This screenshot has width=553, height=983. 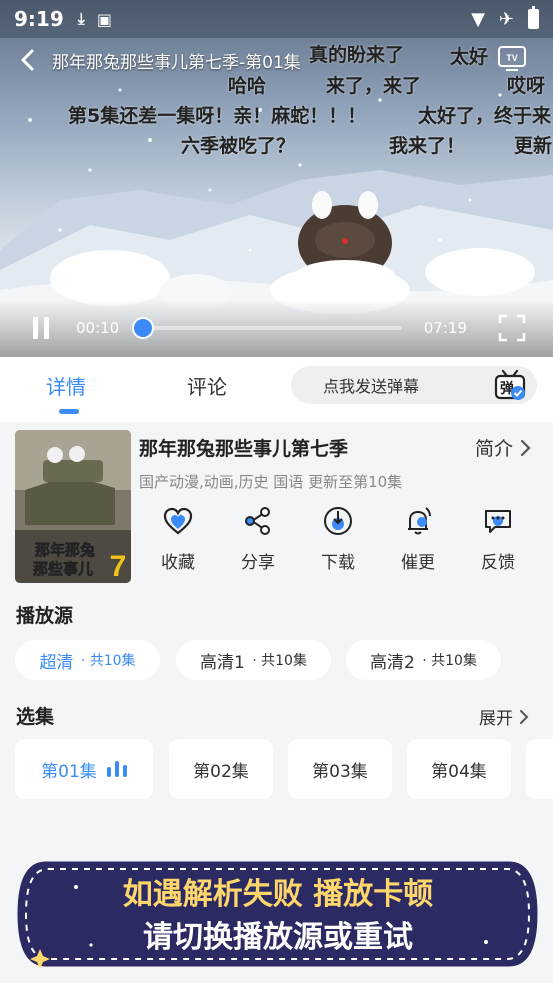 I want to click on now-playing-icon, so click(x=116, y=769).